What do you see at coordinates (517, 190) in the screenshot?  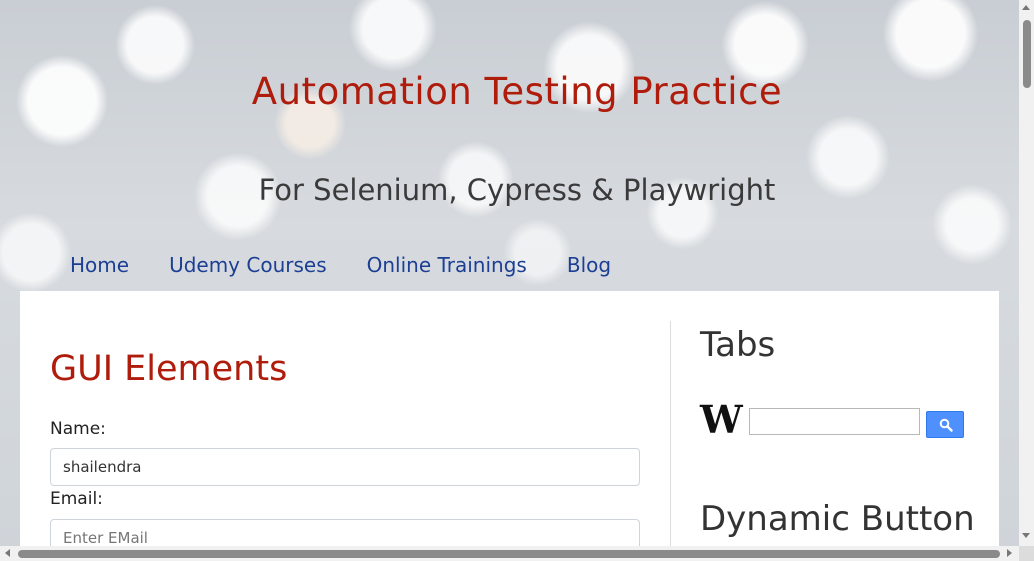 I see `site-subtitle: For Selenium, Cypress & Playwright` at bounding box center [517, 190].